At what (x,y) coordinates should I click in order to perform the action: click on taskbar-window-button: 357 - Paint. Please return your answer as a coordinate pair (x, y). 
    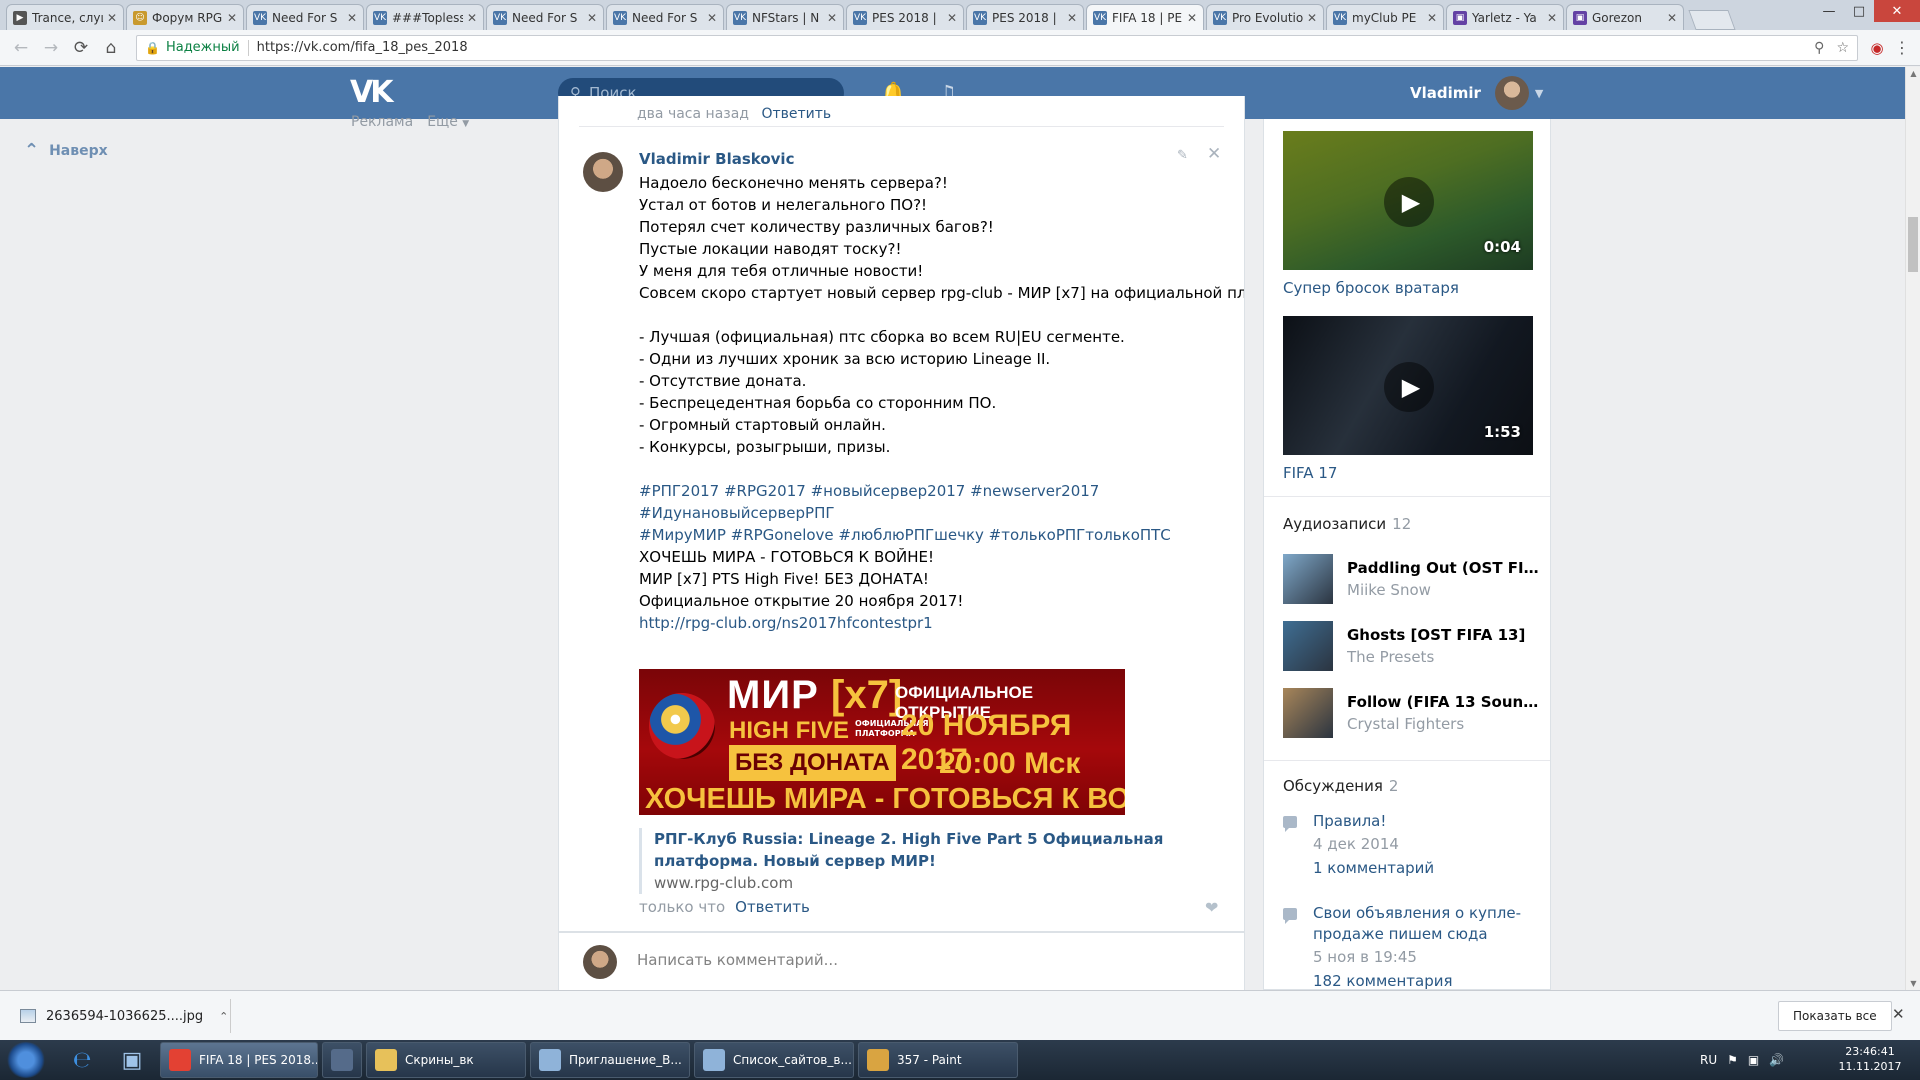
    Looking at the image, I should click on (938, 1060).